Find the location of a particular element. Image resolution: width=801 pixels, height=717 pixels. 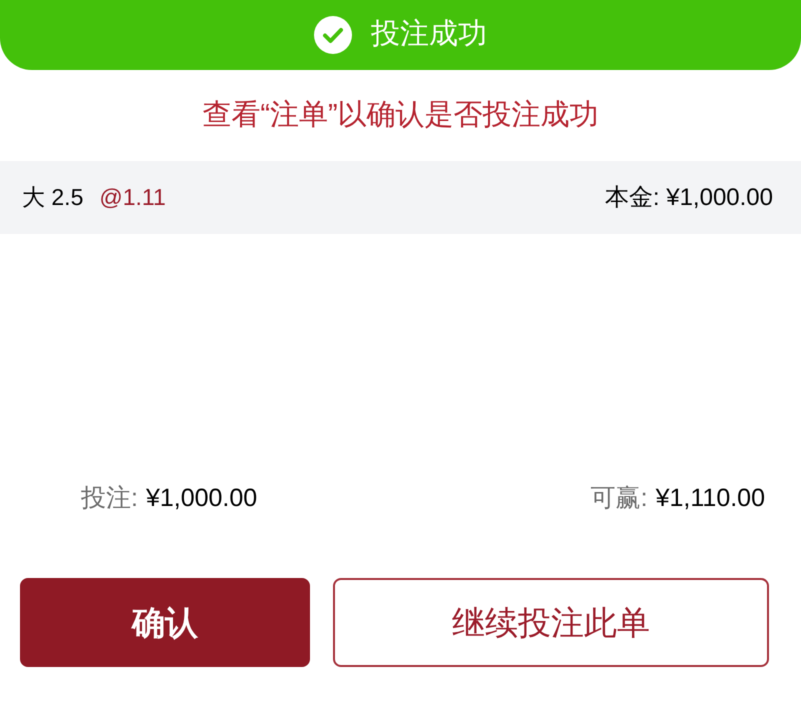

summary-value: ¥1,110.00 is located at coordinates (710, 498).